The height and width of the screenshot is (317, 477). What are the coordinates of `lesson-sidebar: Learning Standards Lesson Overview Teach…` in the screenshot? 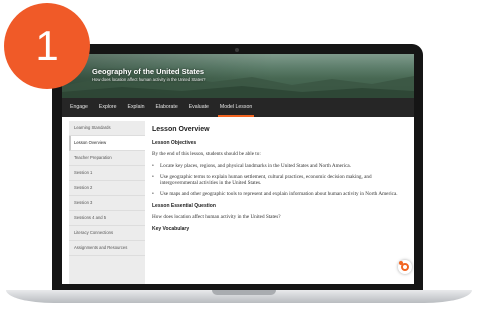 It's located at (107, 202).